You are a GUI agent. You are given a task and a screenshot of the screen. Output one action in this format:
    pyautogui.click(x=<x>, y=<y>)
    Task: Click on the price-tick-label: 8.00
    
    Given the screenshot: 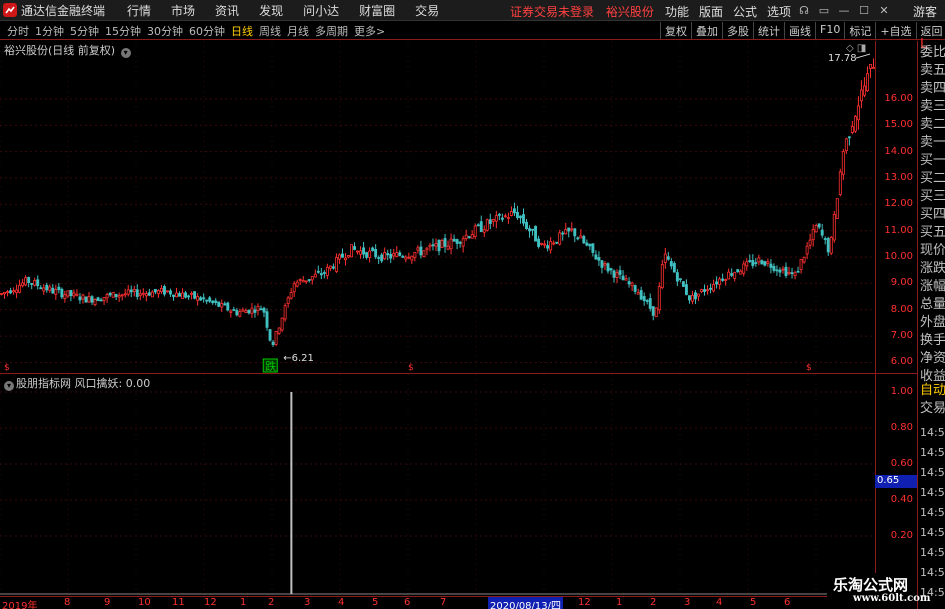 What is the action you would take?
    pyautogui.click(x=901, y=309)
    